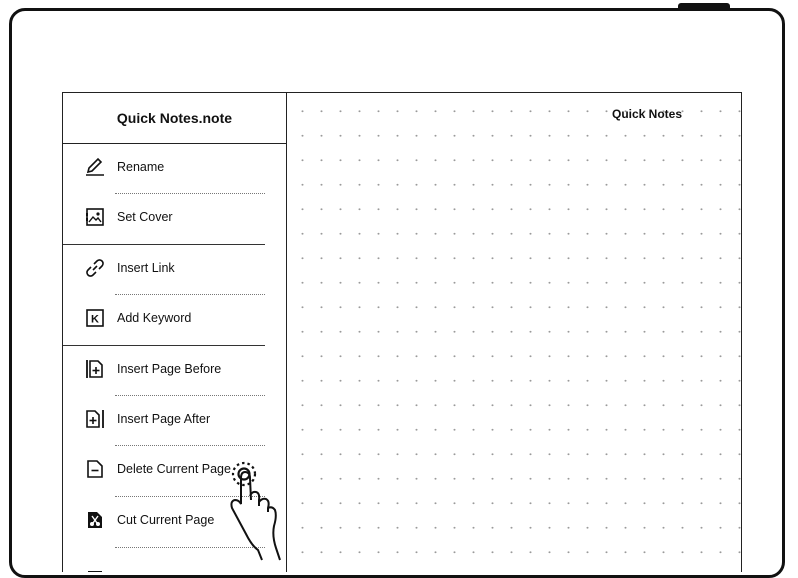 The width and height of the screenshot is (798, 578). I want to click on insert-page-after-icon, so click(95, 419).